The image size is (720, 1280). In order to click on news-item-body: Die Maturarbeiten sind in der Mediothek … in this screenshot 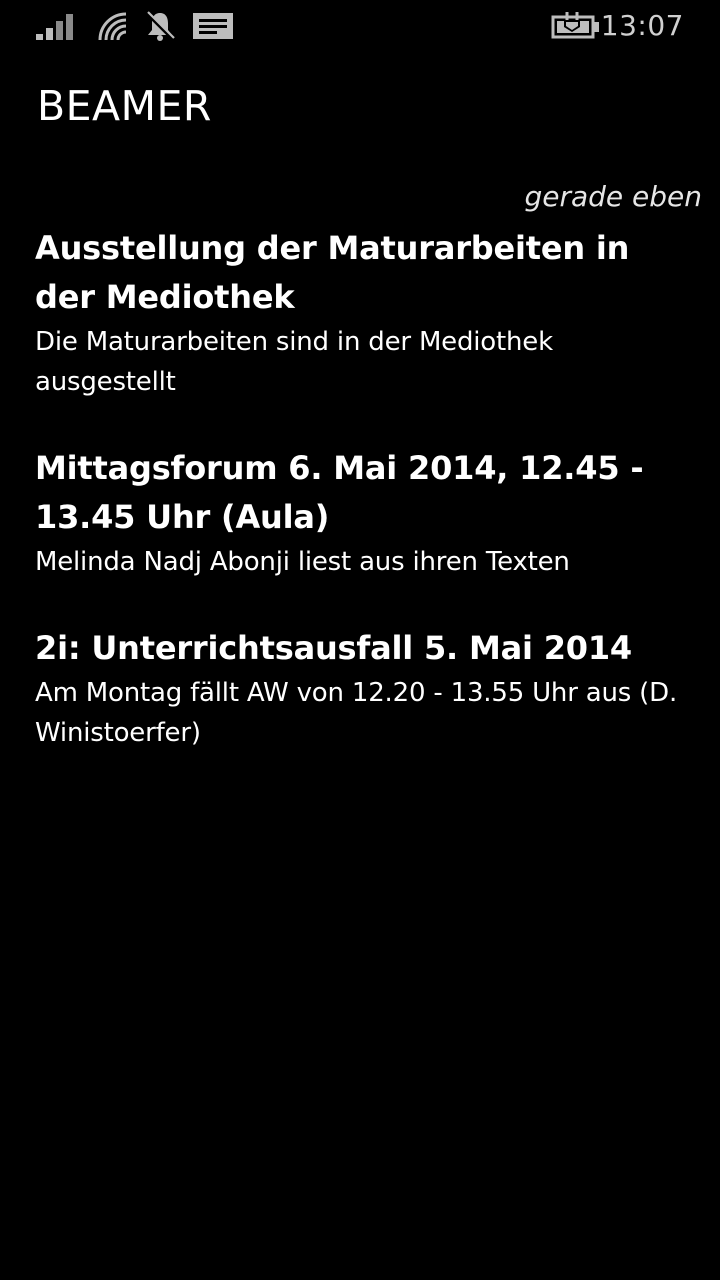, I will do `click(294, 362)`.